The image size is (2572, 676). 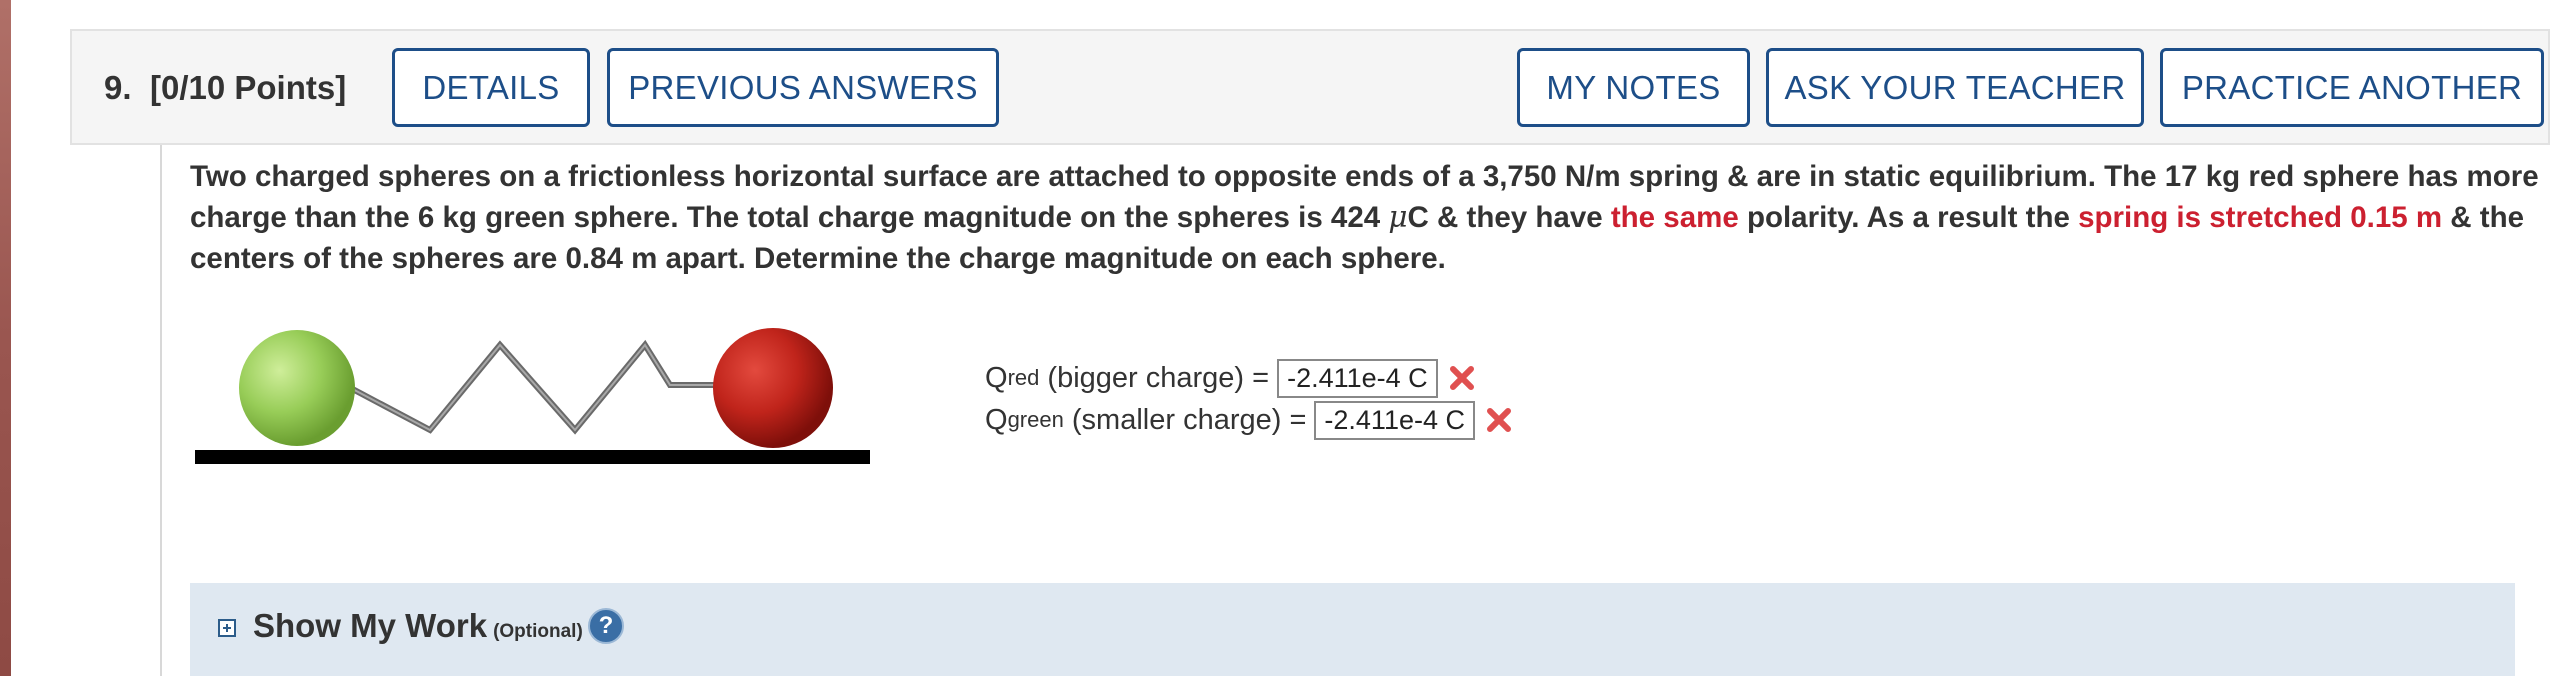 I want to click on question-number: 9., so click(x=118, y=87).